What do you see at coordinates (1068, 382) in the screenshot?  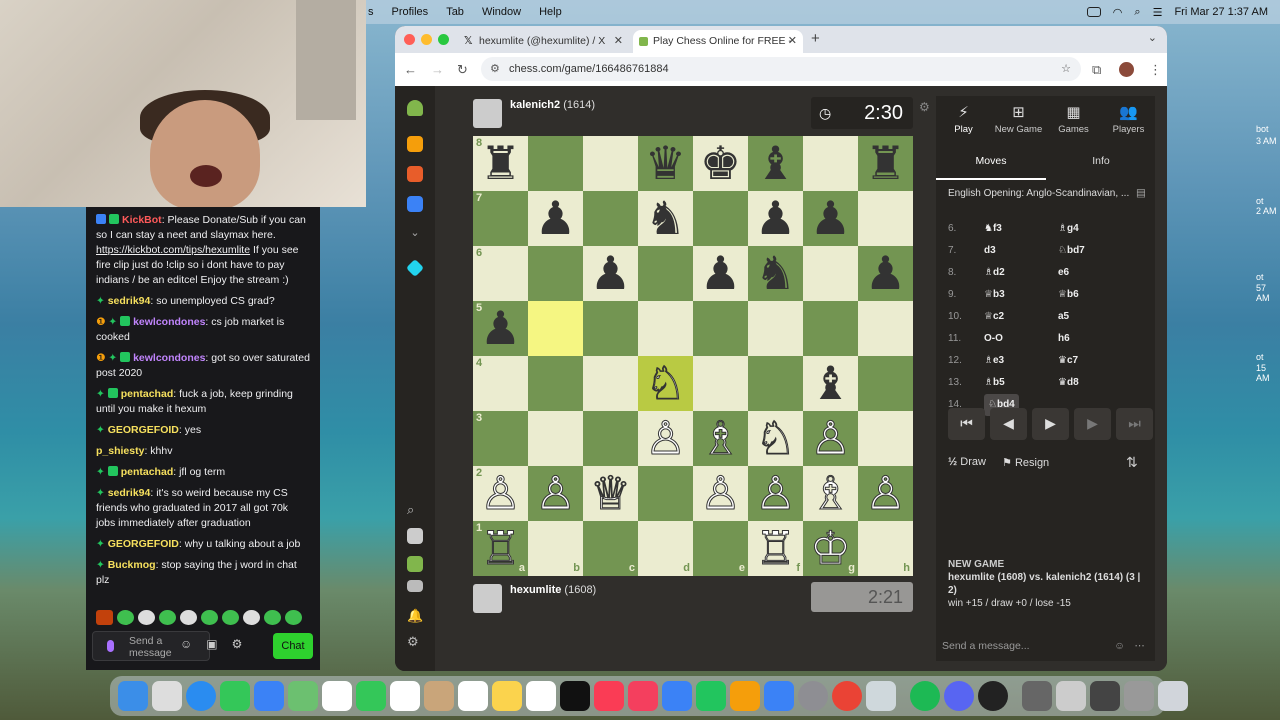 I see `black-move: ♛d8` at bounding box center [1068, 382].